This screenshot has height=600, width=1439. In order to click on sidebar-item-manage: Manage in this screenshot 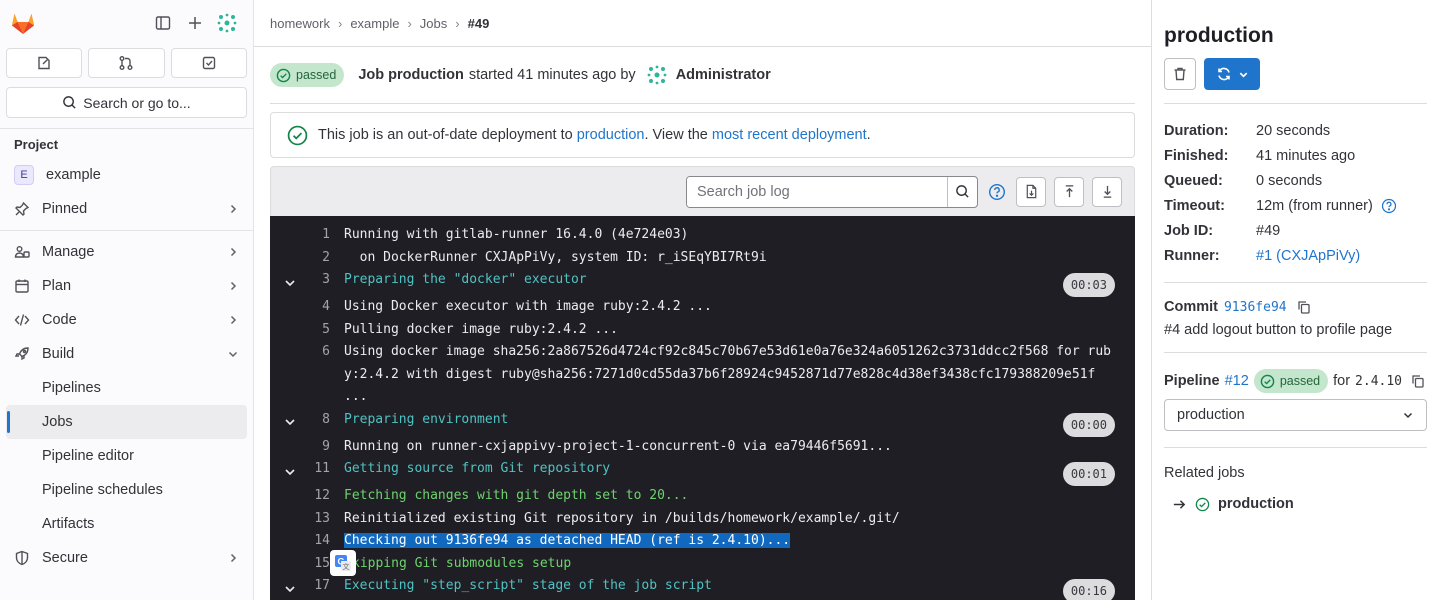, I will do `click(126, 252)`.